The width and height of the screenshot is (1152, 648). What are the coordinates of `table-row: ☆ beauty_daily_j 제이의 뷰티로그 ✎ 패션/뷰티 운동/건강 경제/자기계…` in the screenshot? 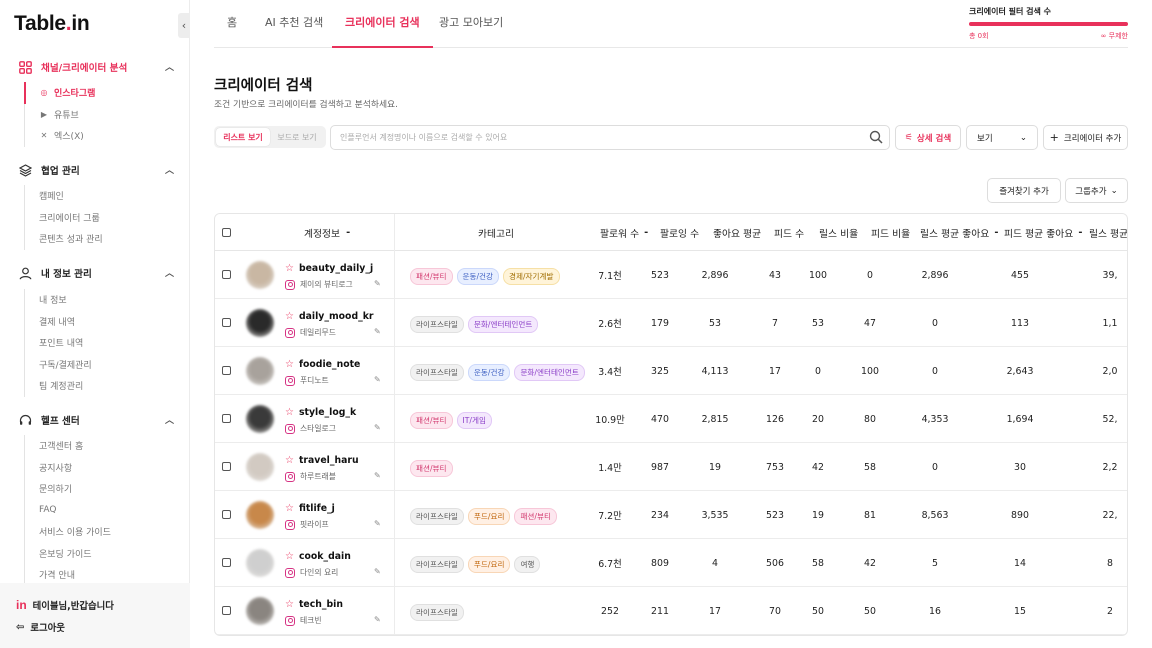 It's located at (671, 275).